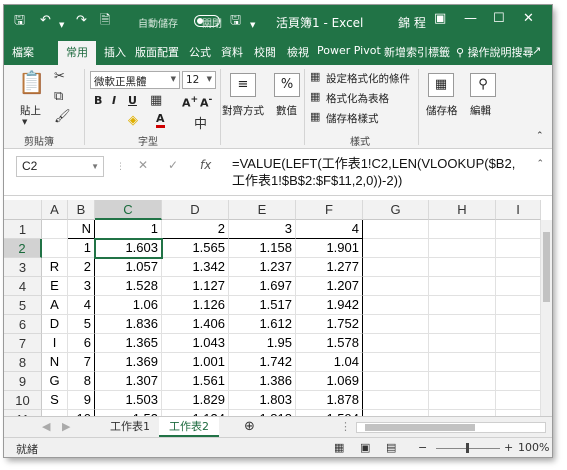  Describe the element at coordinates (156, 100) in the screenshot. I see `borders-icon: ▦` at that location.